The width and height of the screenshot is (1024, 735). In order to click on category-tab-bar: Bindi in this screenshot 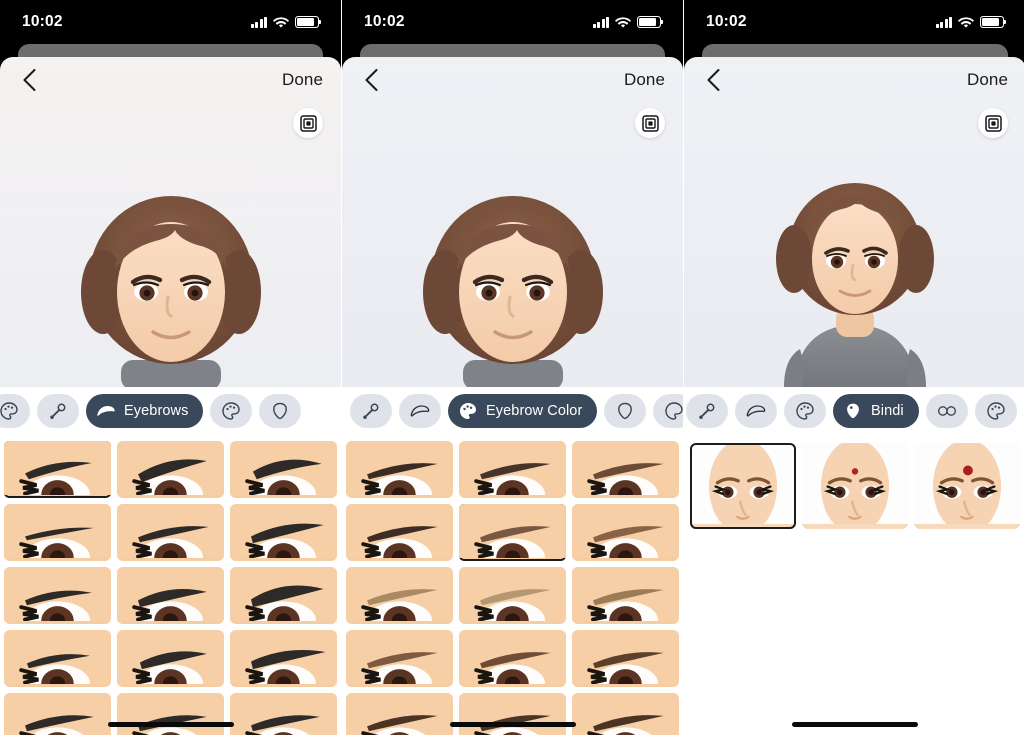, I will do `click(854, 411)`.